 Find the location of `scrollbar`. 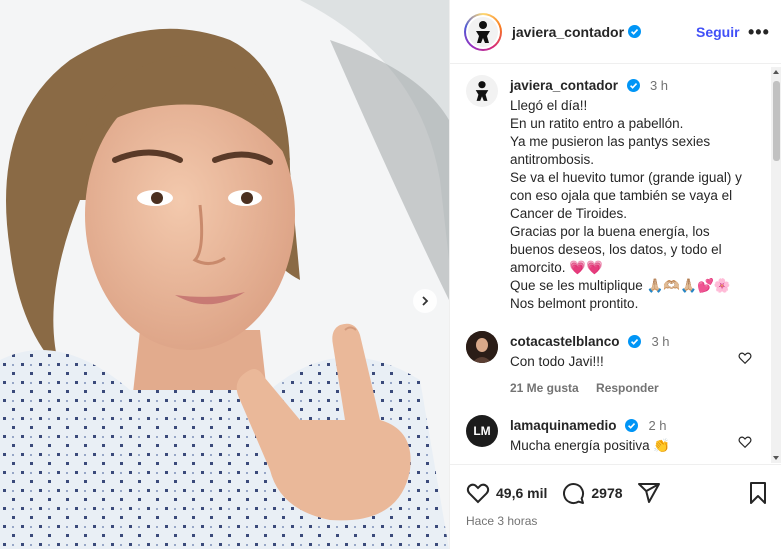

scrollbar is located at coordinates (776, 265).